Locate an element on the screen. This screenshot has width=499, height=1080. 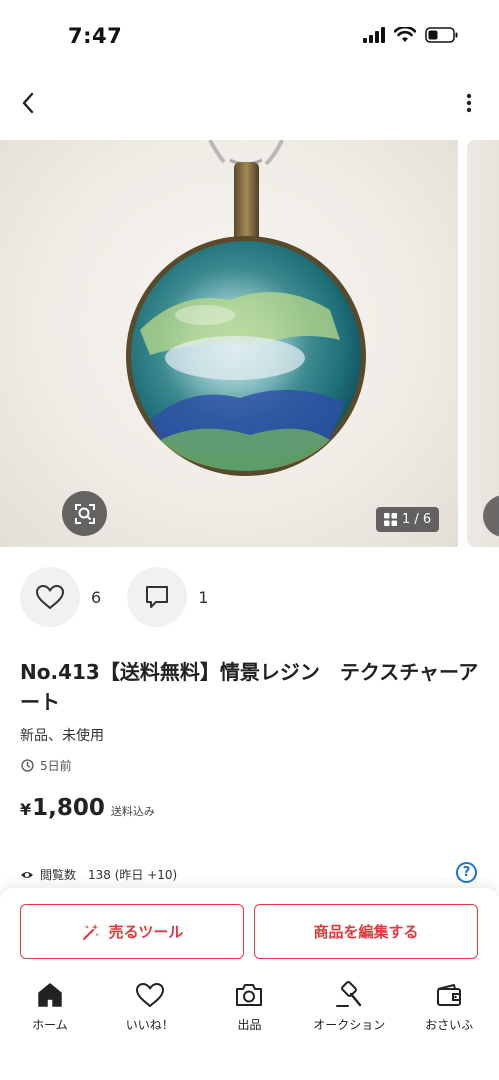
posted-time: 5日前 is located at coordinates (46, 765).